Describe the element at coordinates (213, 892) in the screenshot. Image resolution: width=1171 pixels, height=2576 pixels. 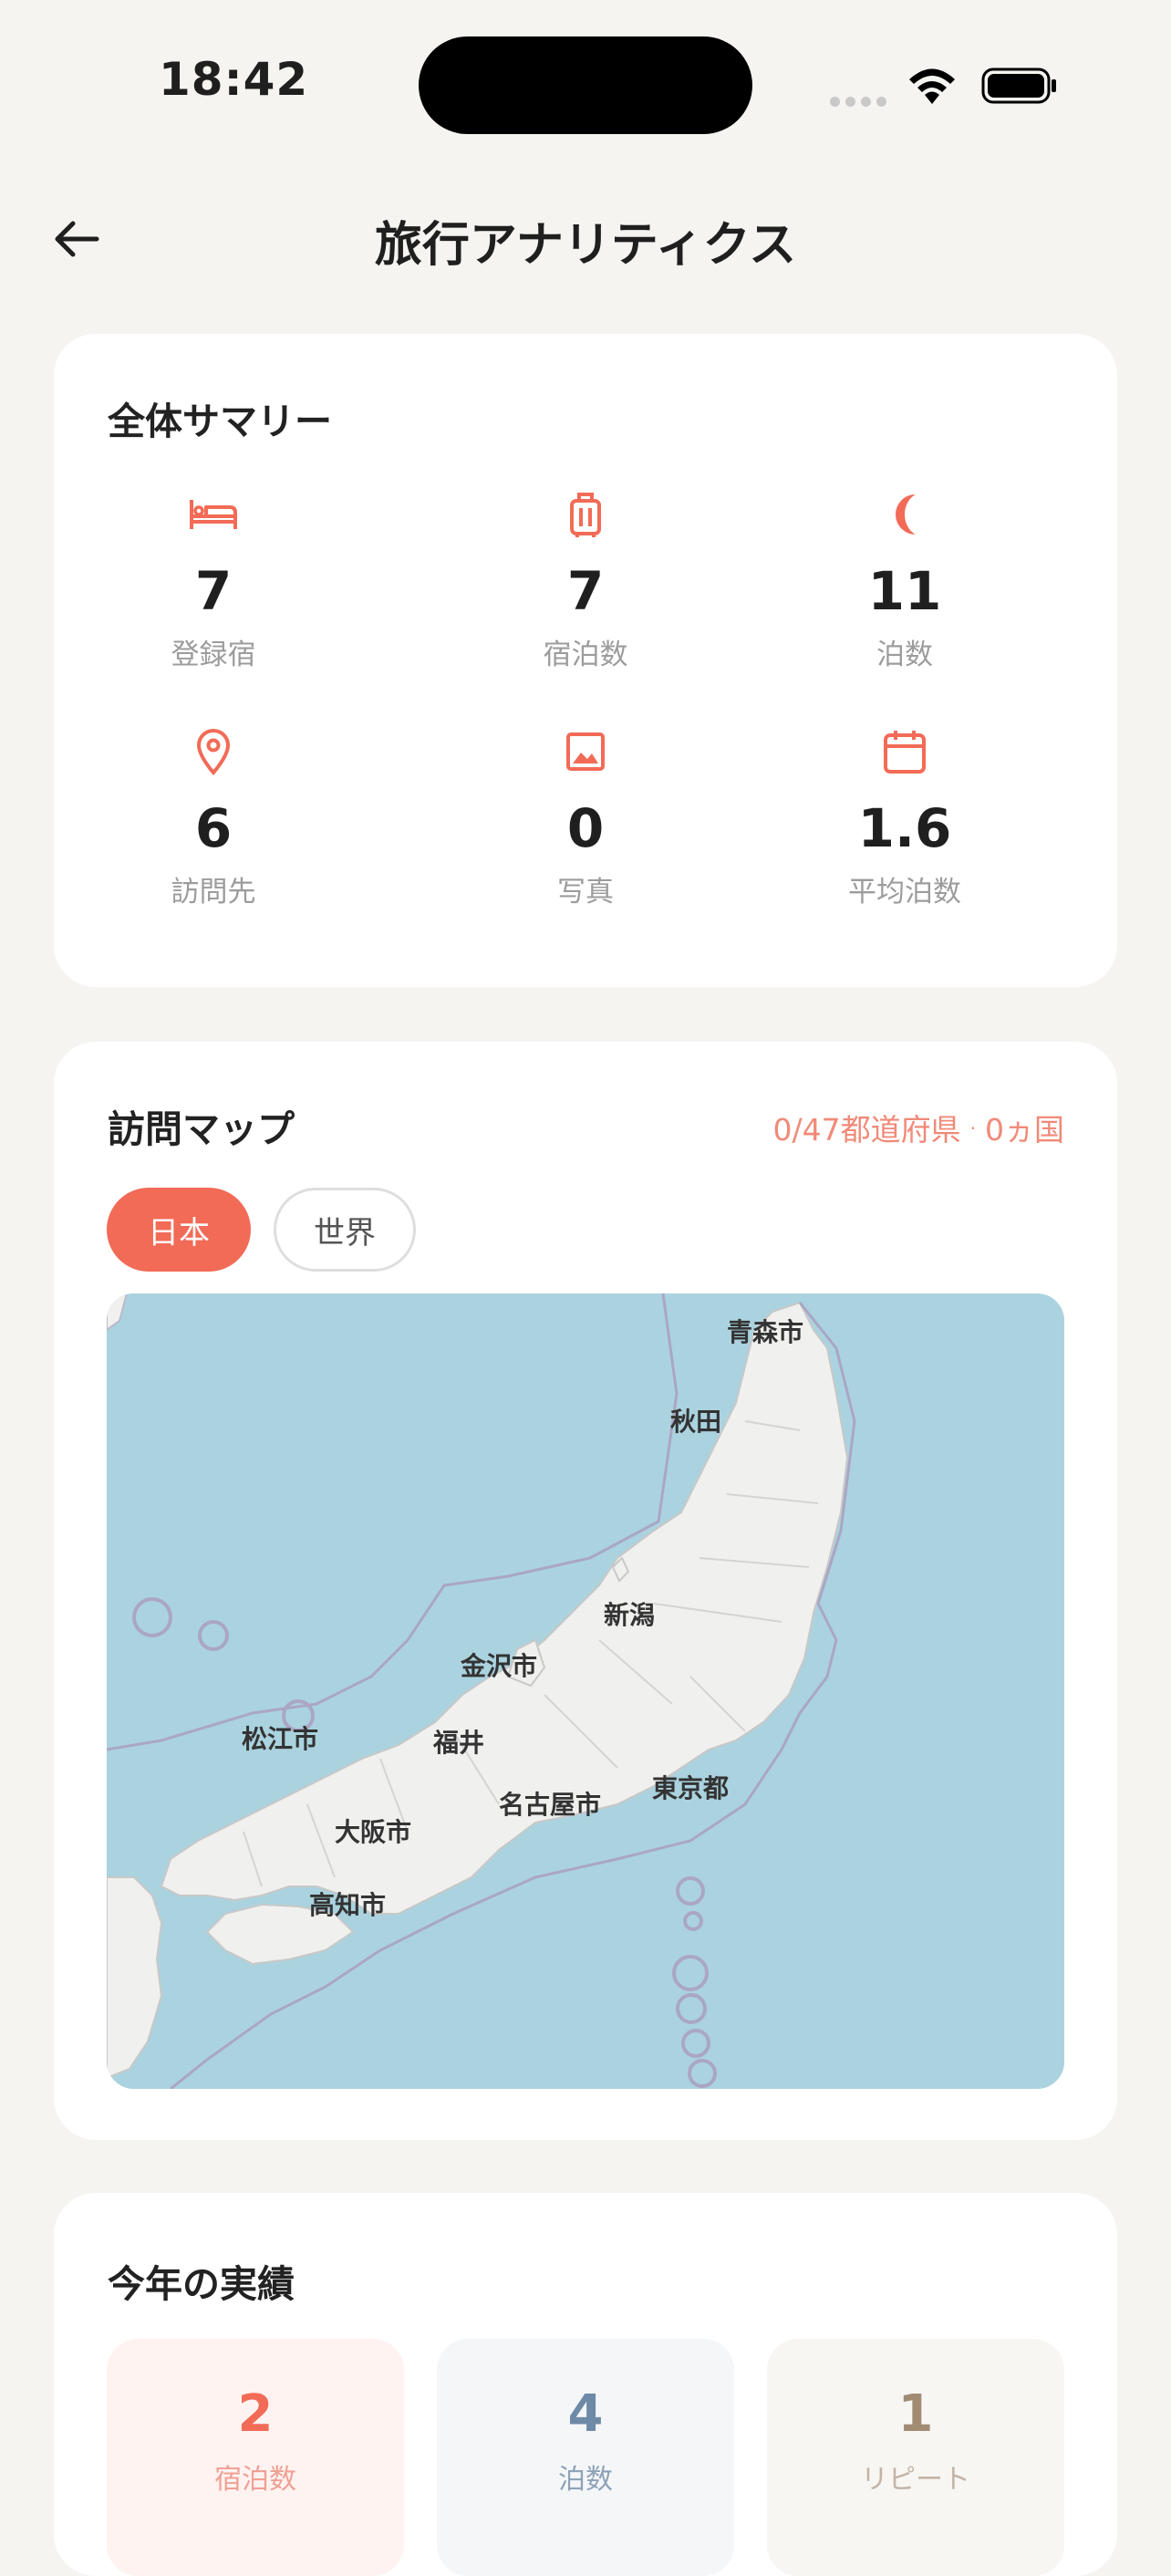
I see `stat-label: 訪問先` at that location.